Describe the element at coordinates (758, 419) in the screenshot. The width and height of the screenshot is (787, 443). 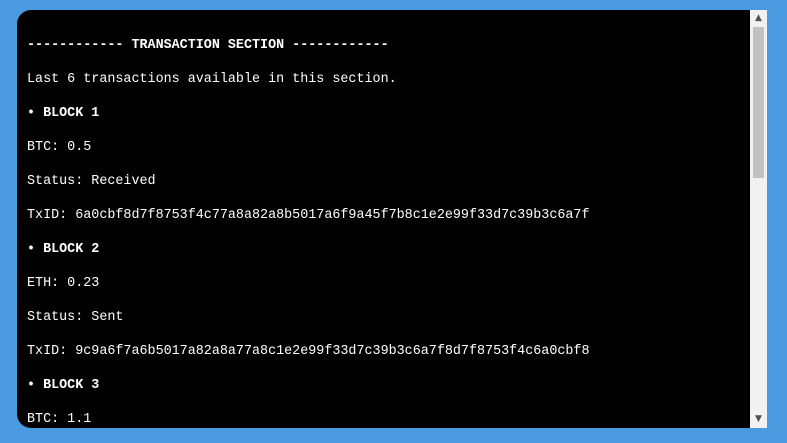
I see `scroll-down-icon: ▼` at that location.